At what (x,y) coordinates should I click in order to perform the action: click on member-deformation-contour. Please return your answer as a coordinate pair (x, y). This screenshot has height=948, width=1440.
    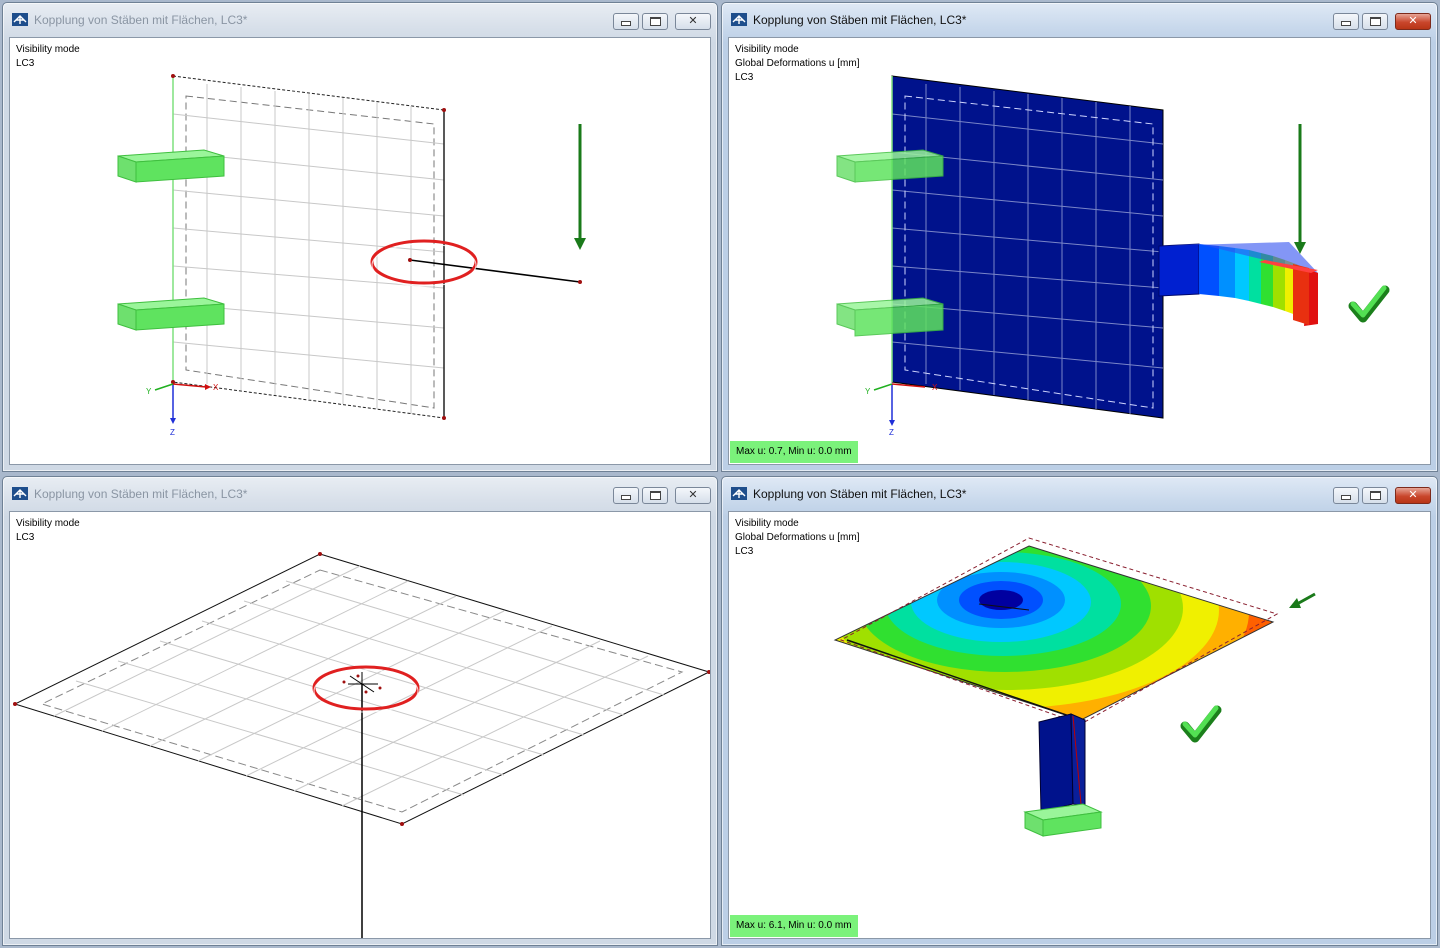
    Looking at the image, I should click on (1238, 284).